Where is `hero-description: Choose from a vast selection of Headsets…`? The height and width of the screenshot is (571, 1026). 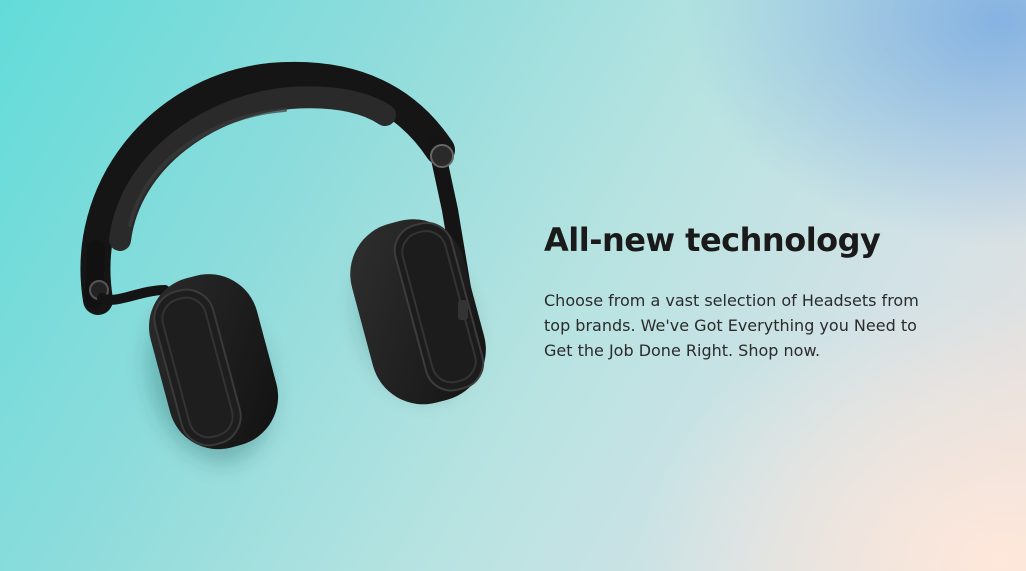
hero-description: Choose from a vast selection of Headsets… is located at coordinates (731, 325).